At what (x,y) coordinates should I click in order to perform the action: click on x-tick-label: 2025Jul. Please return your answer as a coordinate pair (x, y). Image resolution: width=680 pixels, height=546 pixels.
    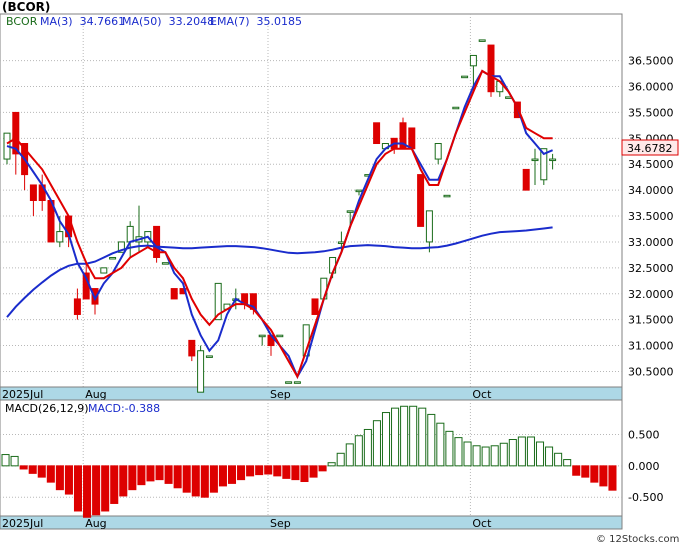
    Looking at the image, I should click on (22, 394).